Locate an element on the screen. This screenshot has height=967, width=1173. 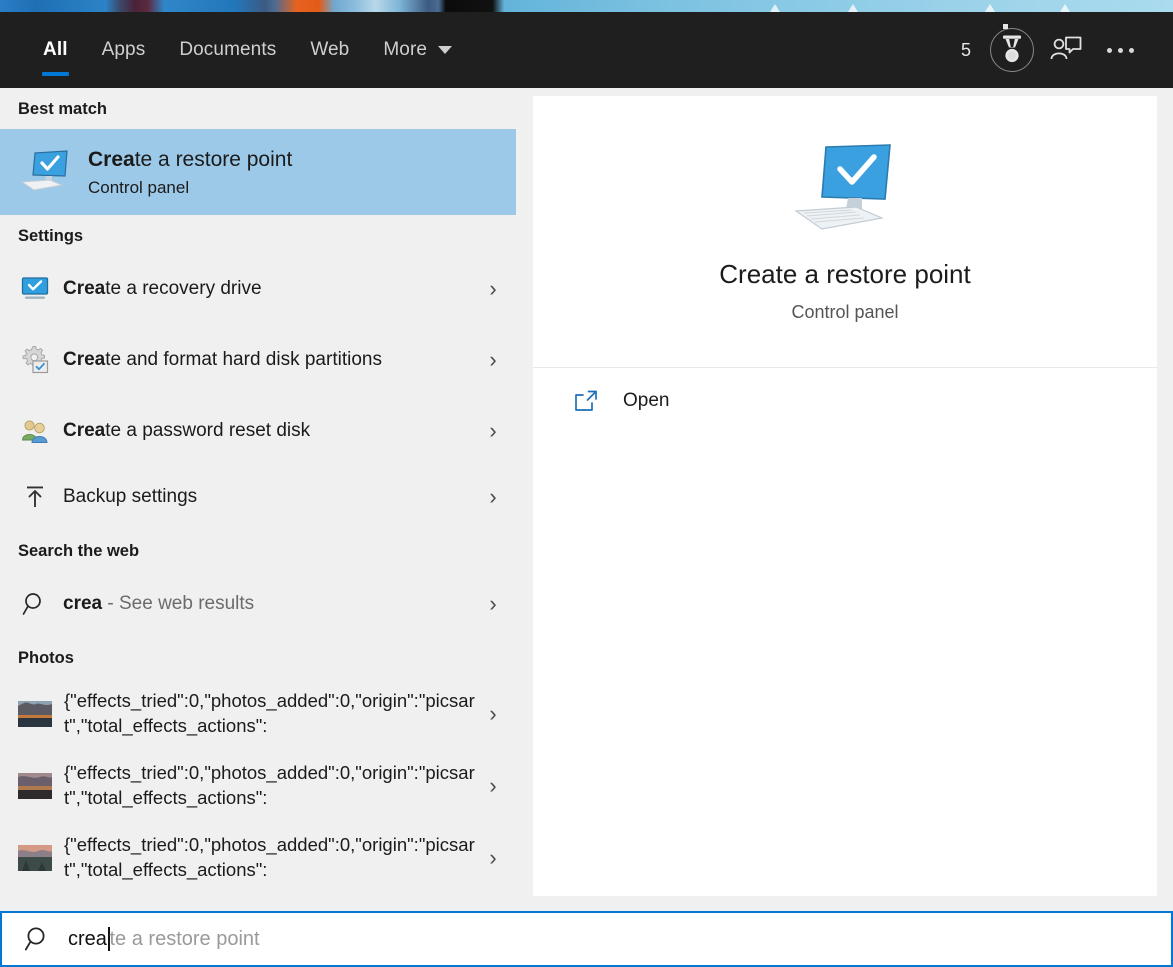
result-create-format-partitions-title: Create and format hard disk partitions is located at coordinates (222, 359).